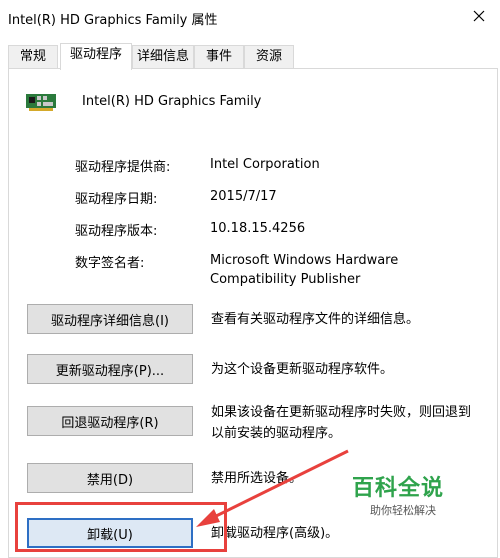 The height and width of the screenshot is (558, 500). I want to click on tab-resources: 资源, so click(269, 57).